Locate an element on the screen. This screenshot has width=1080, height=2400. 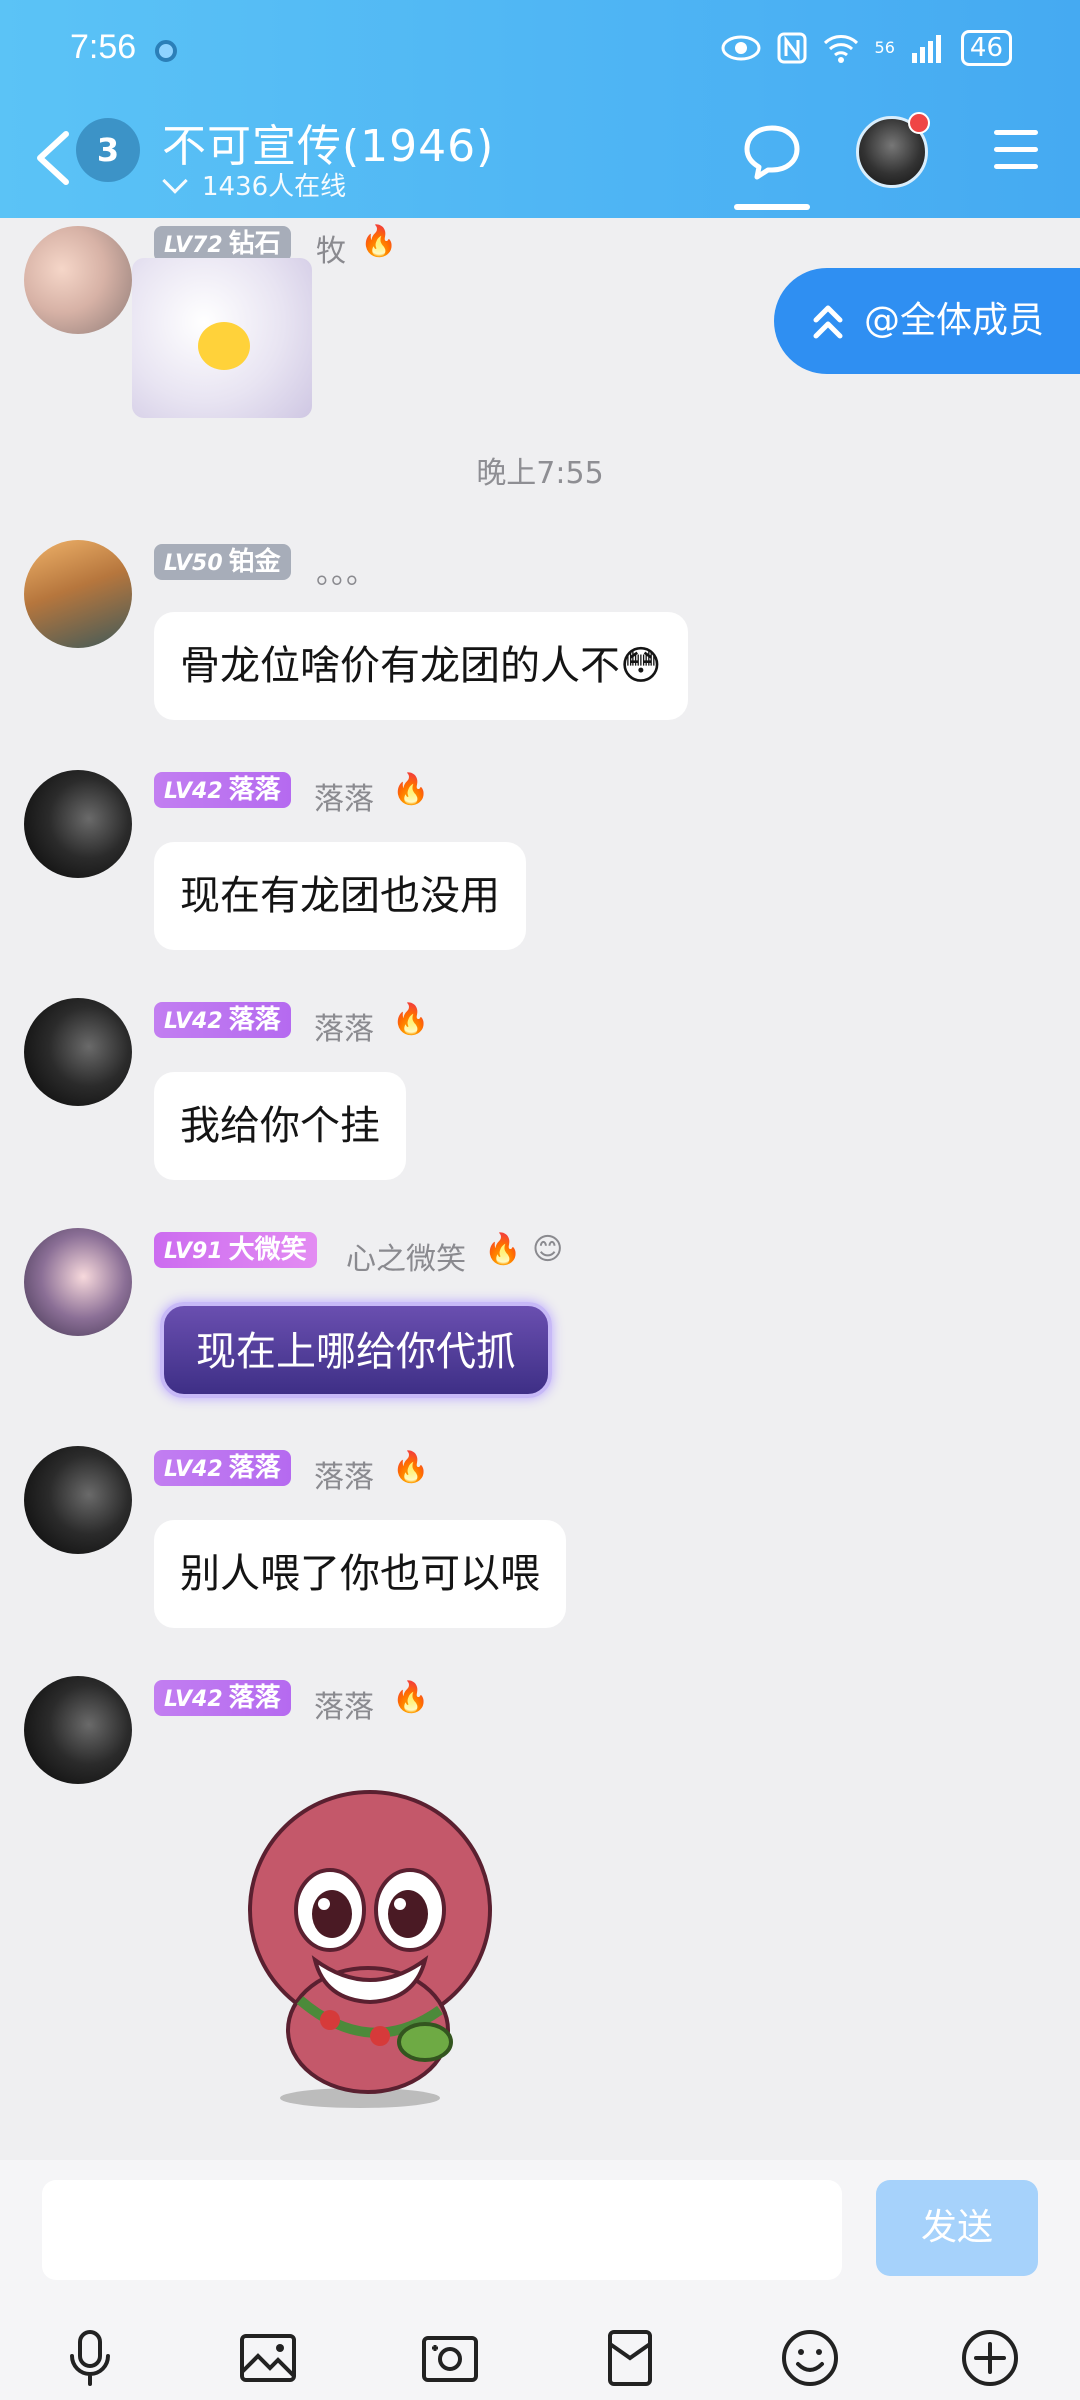
sticker-face is located at coordinates (224, 346).